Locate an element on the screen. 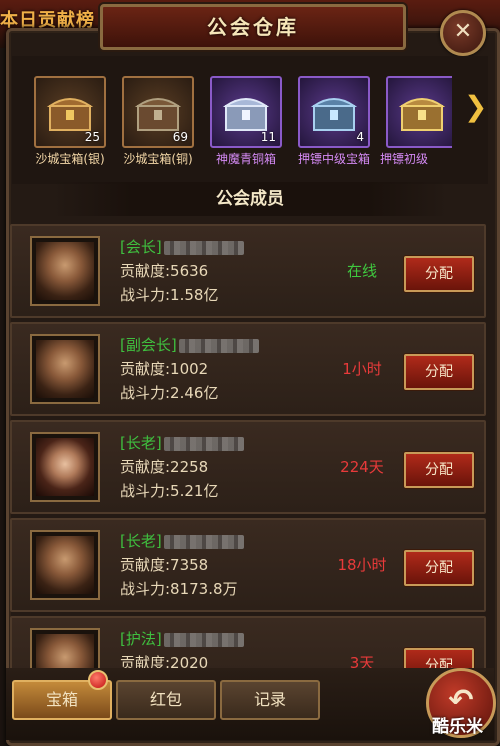 The width and height of the screenshot is (500, 746). item-name: 押镖初级 is located at coordinates (404, 159).